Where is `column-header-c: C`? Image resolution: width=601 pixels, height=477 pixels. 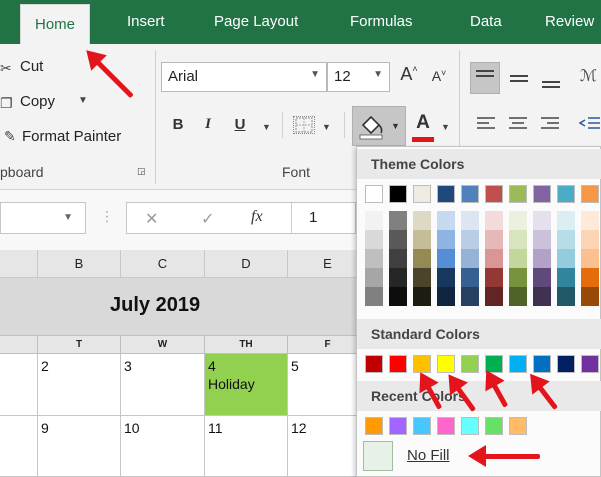
column-header-c: C is located at coordinates (163, 264).